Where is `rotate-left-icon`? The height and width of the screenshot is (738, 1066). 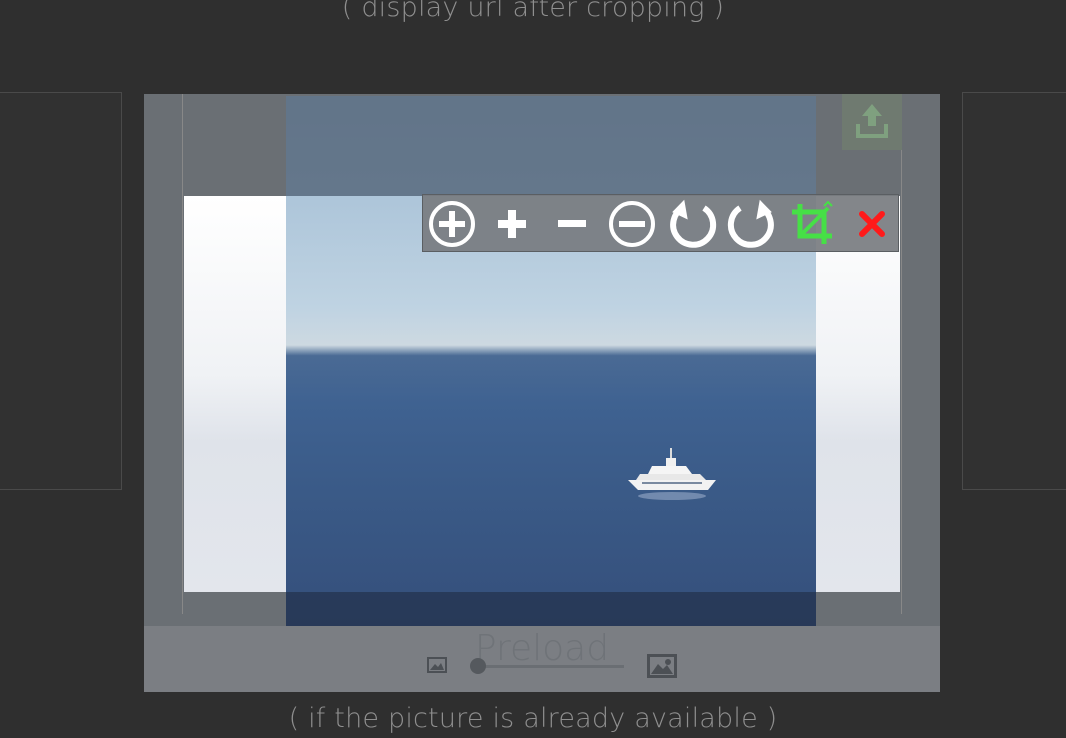 rotate-left-icon is located at coordinates (693, 223).